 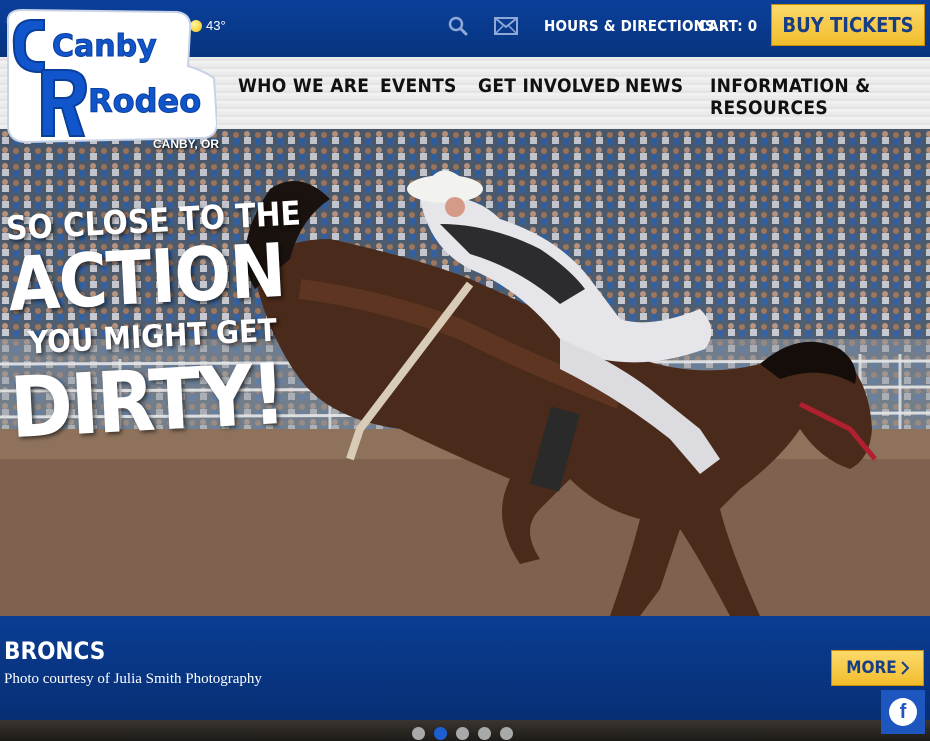 What do you see at coordinates (654, 86) in the screenshot?
I see `nav-news: NEWS` at bounding box center [654, 86].